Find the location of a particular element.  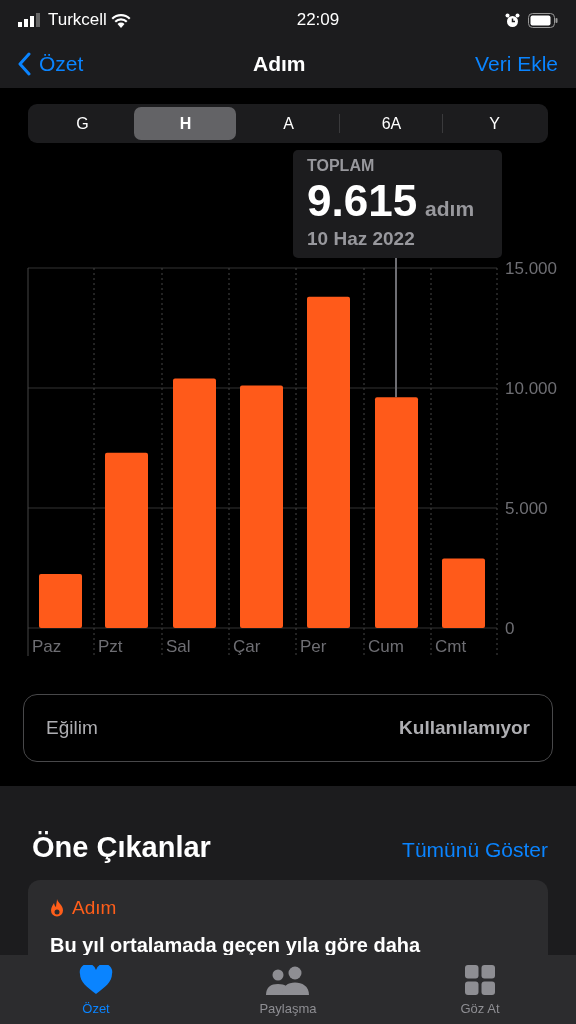

section-title: Öne Çıkanlar is located at coordinates (121, 847).